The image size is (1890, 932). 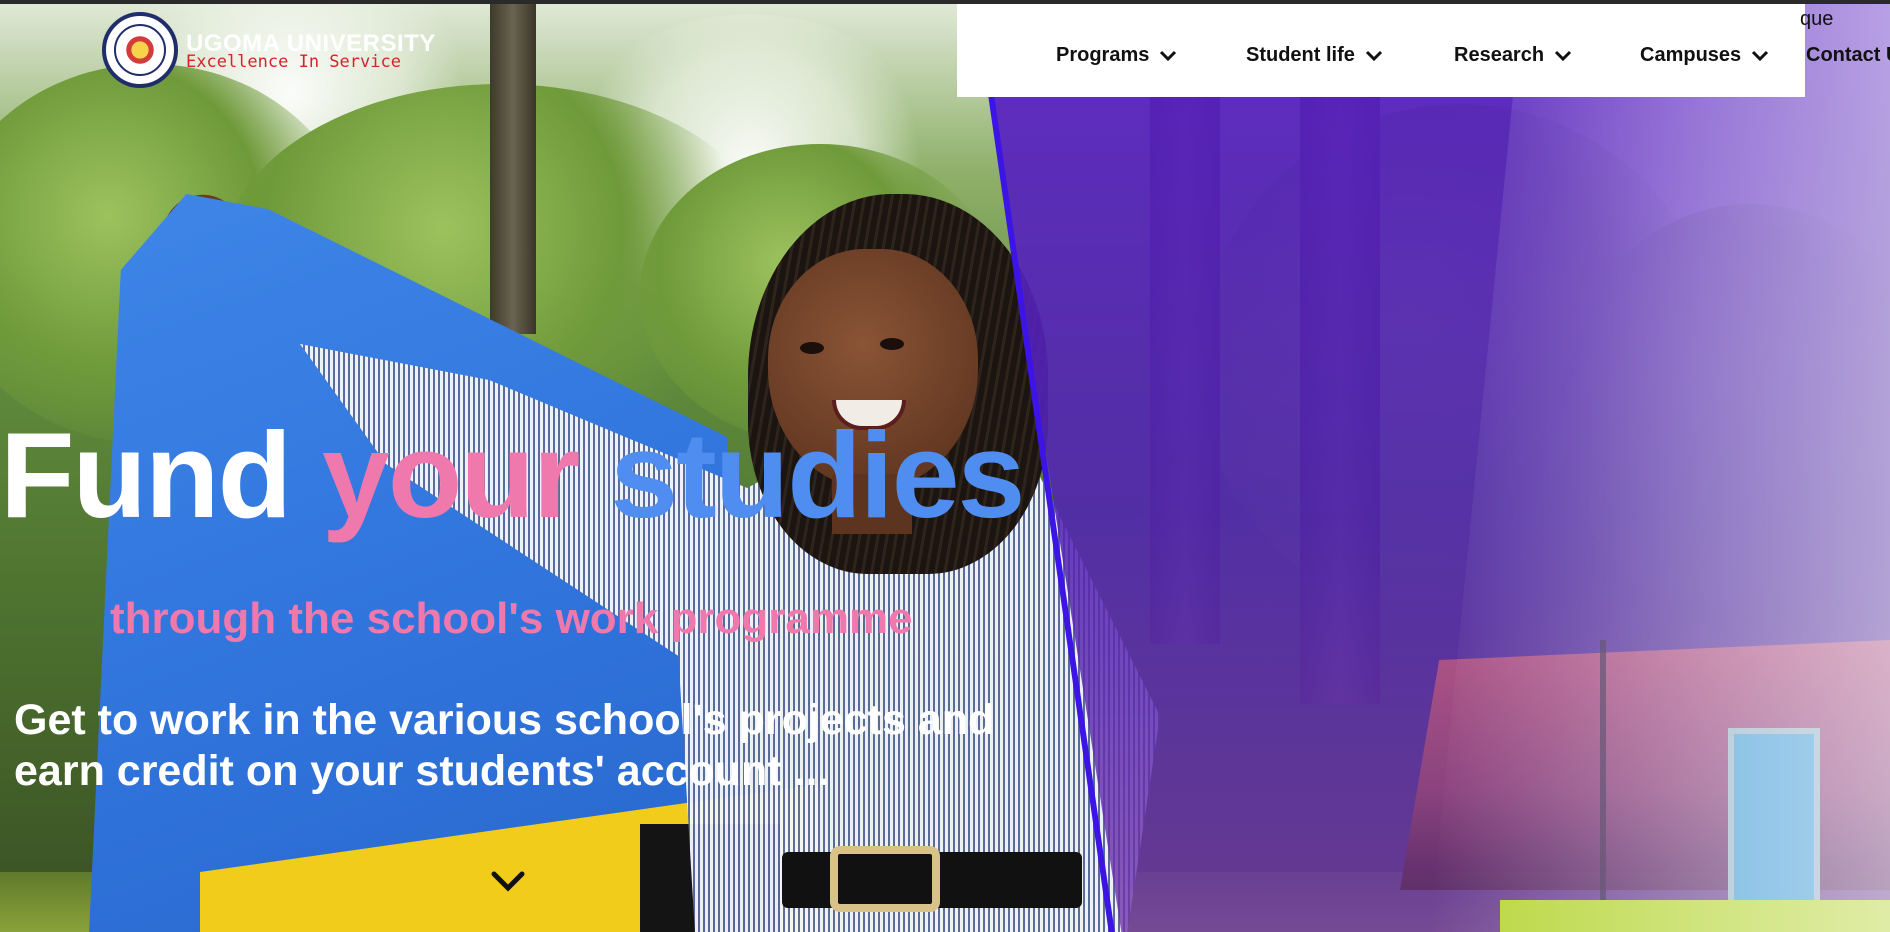 I want to click on hero-title: Fund your studies, so click(x=512, y=475).